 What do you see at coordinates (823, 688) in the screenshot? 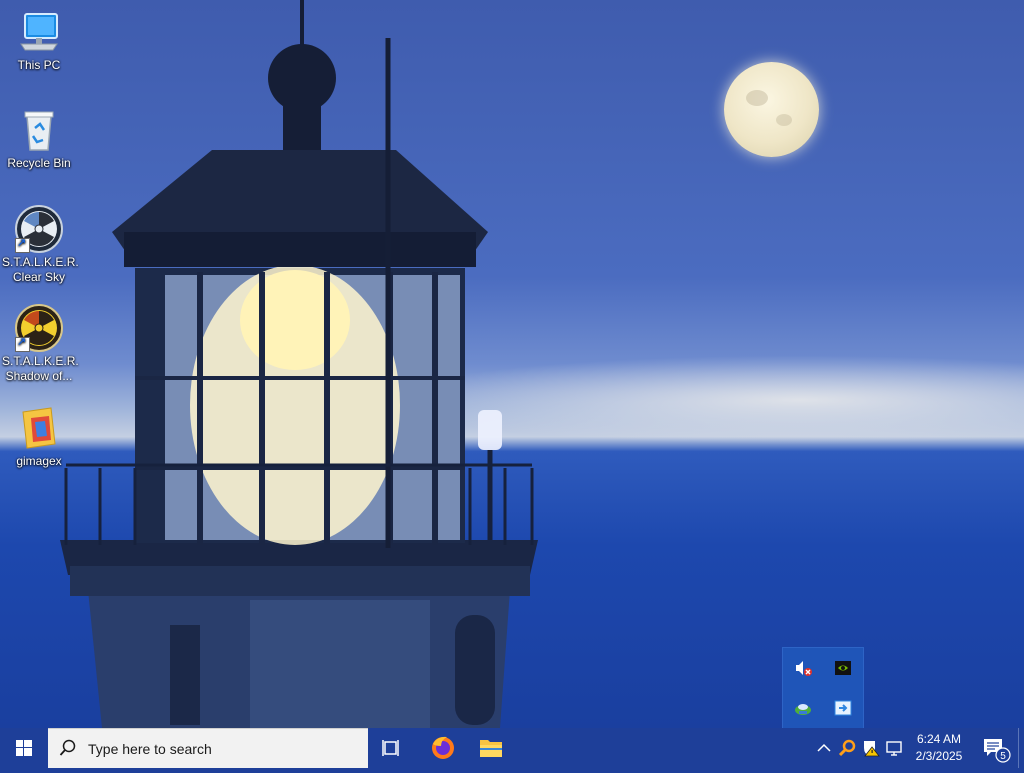
I see `tray-overflow-flyout` at bounding box center [823, 688].